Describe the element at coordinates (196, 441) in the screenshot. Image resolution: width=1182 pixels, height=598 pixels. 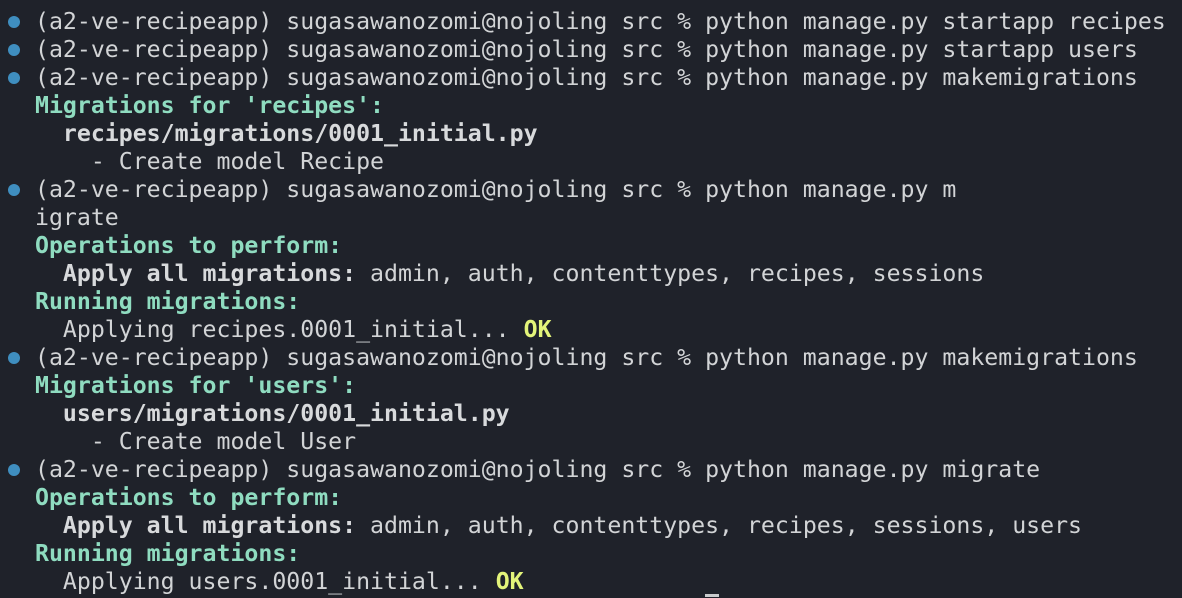
I see `output-text: - Create model User` at that location.